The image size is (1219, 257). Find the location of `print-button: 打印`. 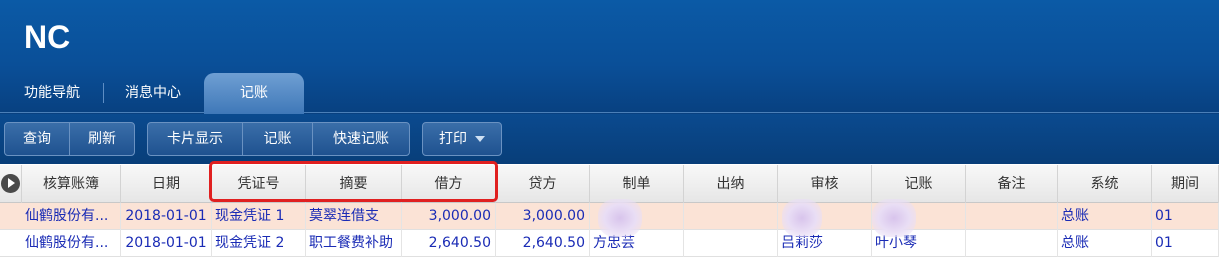

print-button: 打印 is located at coordinates (462, 139).